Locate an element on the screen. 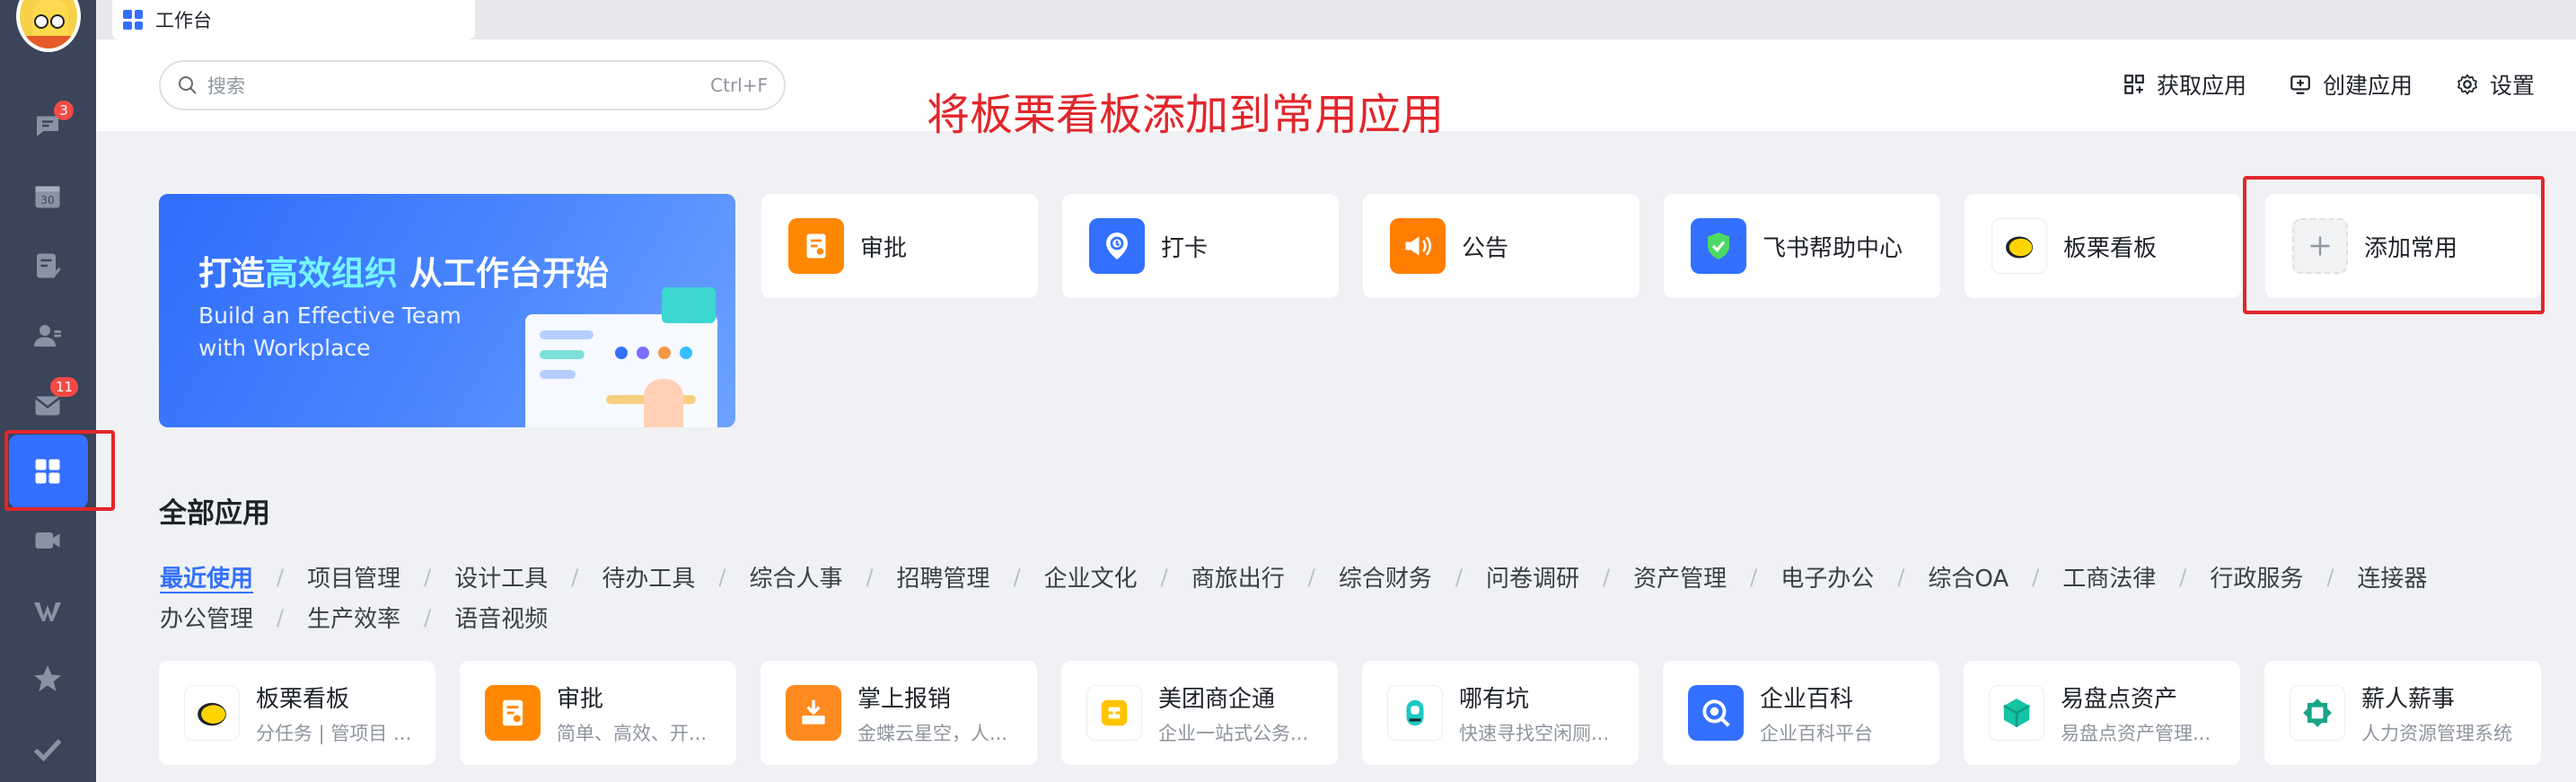 The width and height of the screenshot is (2576, 782). create-app-icon is located at coordinates (2300, 84).